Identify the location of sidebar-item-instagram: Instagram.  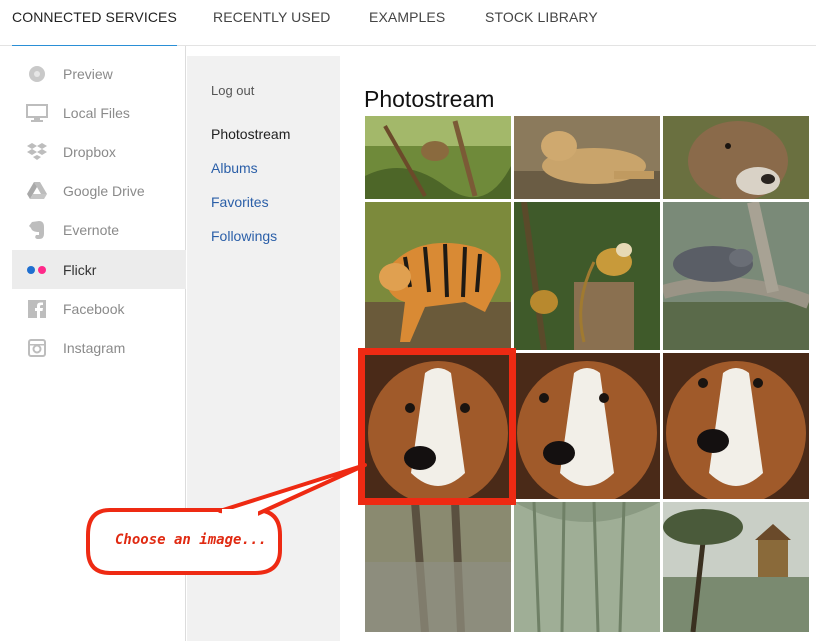
(99, 347).